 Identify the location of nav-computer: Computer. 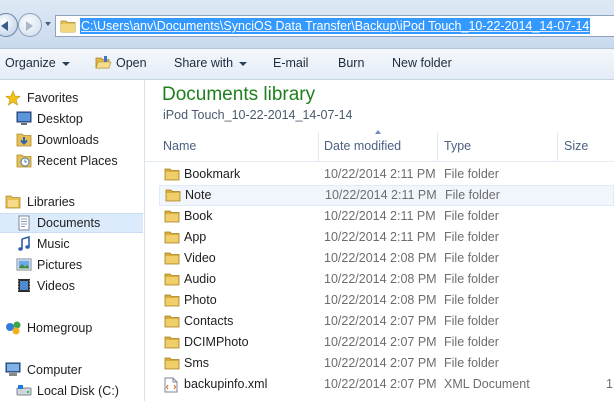
(71, 370).